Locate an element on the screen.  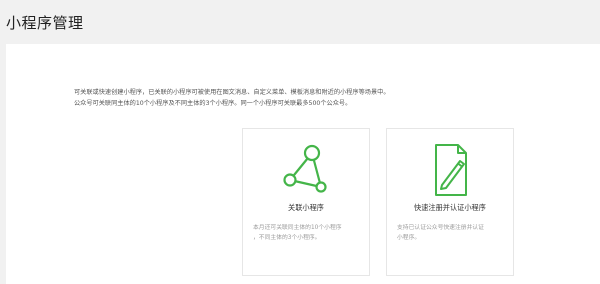
card-description-line: 小程序。 is located at coordinates (409, 238).